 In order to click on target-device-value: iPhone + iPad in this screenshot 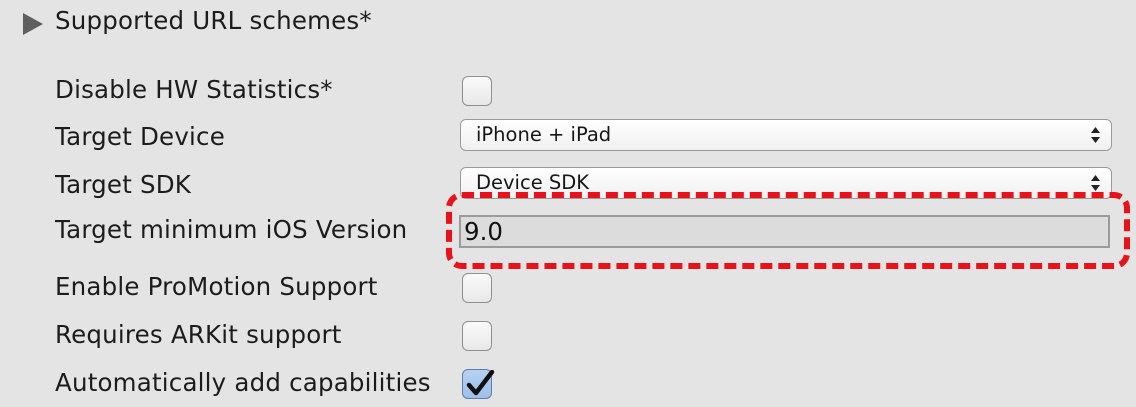, I will do `click(544, 134)`.